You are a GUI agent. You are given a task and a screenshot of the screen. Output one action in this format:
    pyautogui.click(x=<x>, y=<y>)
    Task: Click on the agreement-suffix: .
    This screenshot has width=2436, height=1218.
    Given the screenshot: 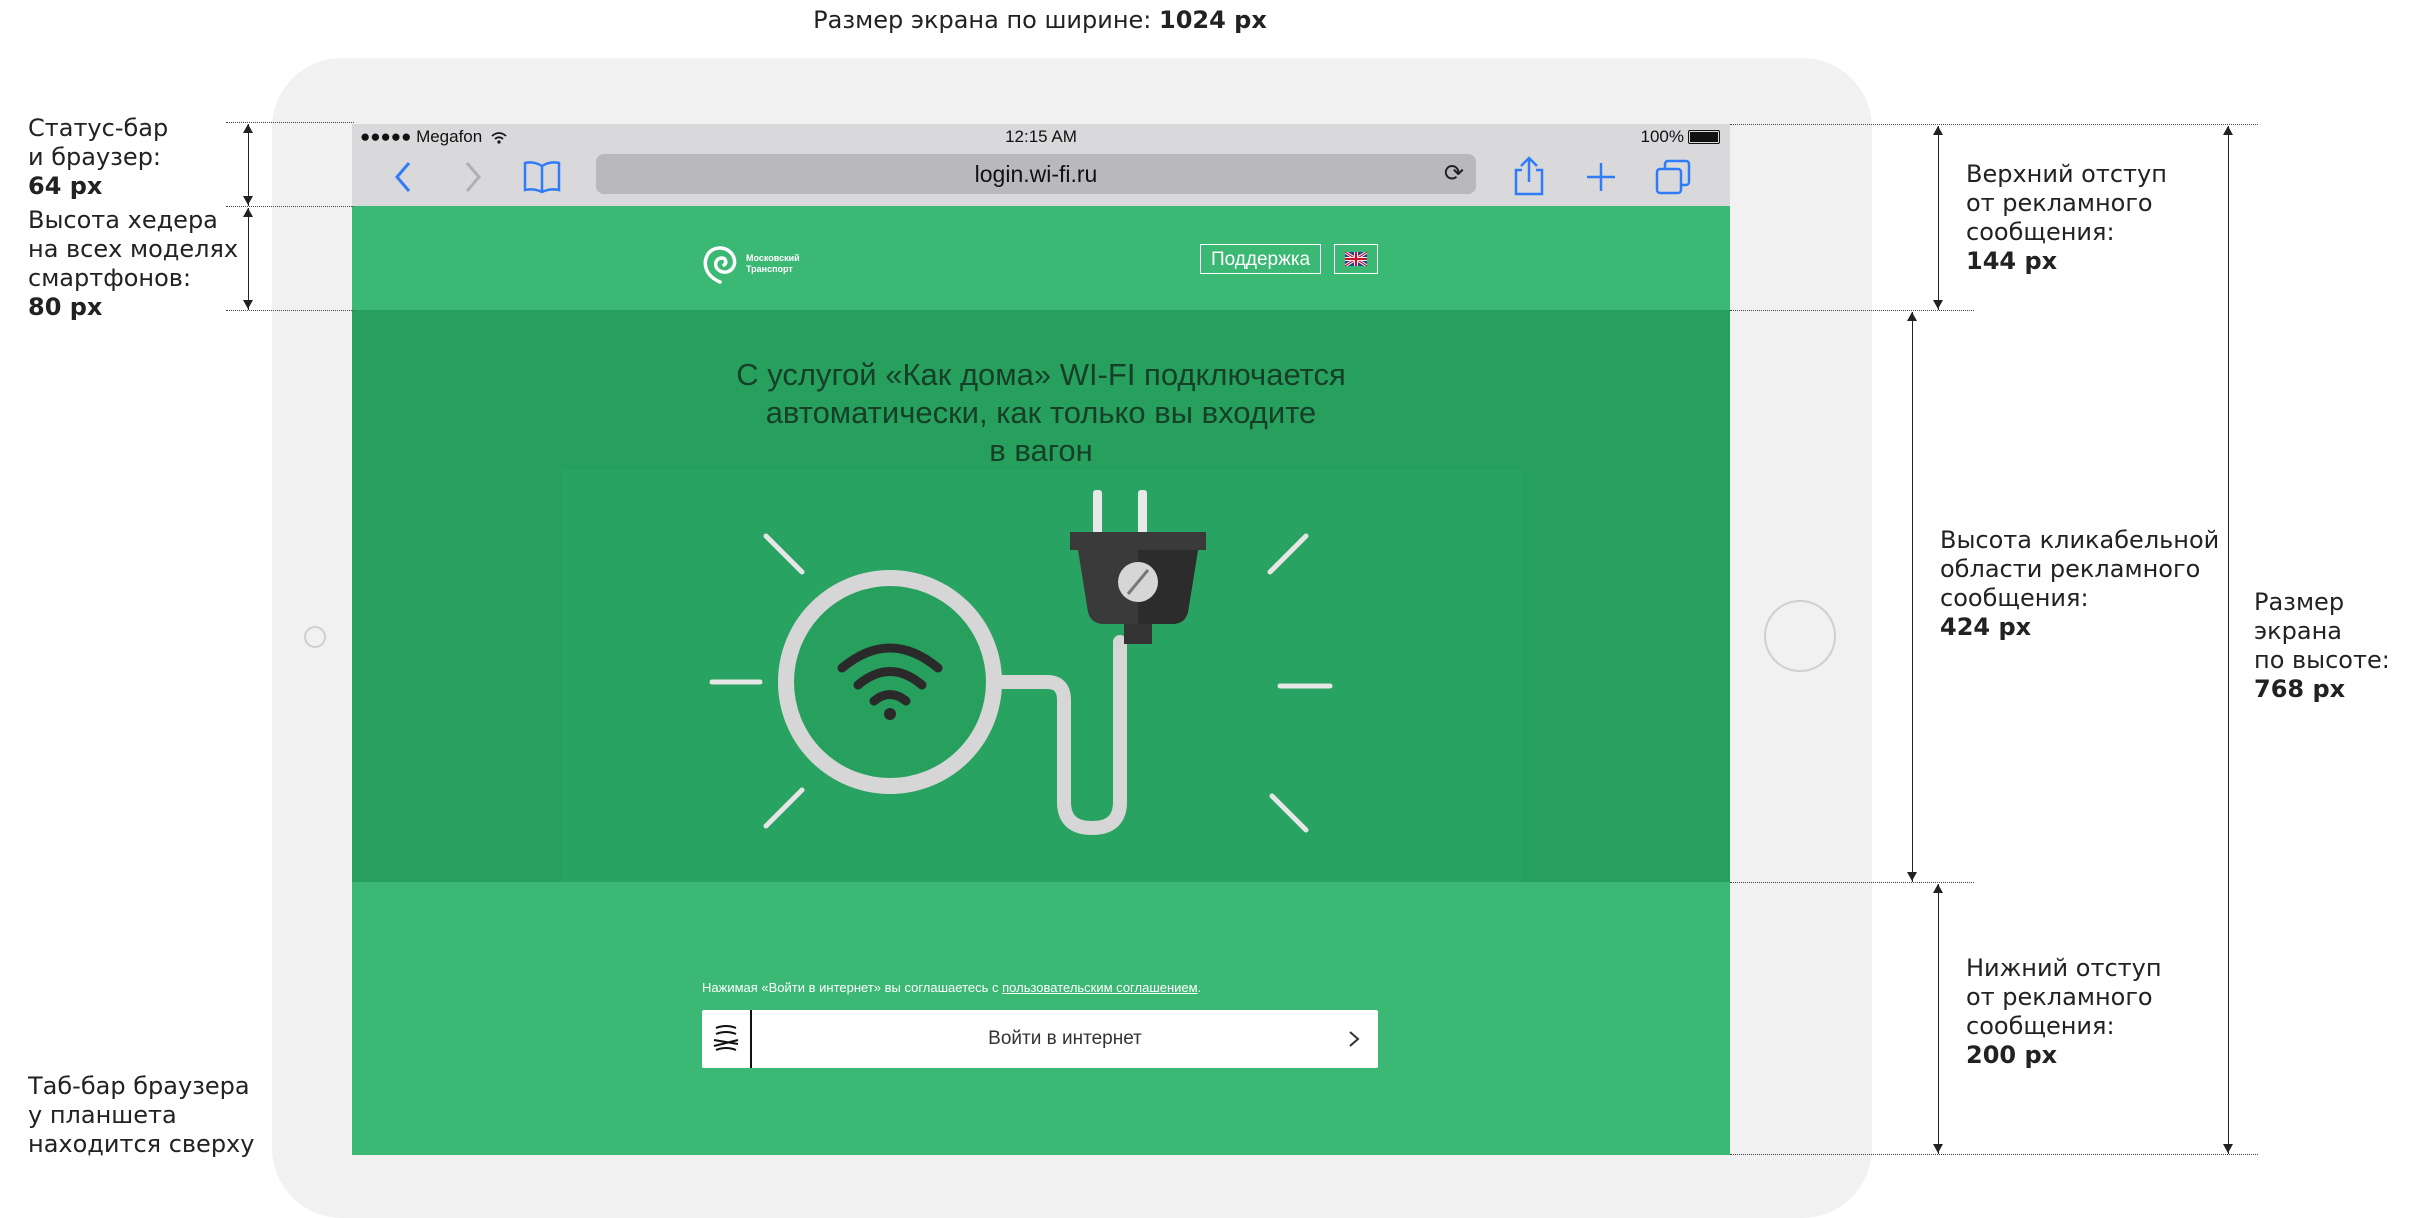 What is the action you would take?
    pyautogui.click(x=1199, y=987)
    